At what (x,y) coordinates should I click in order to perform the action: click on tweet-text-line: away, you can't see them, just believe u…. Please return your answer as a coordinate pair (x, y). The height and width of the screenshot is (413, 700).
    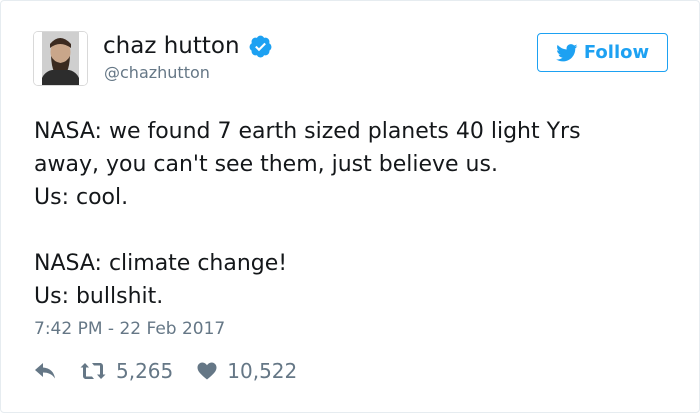
    Looking at the image, I should click on (266, 164).